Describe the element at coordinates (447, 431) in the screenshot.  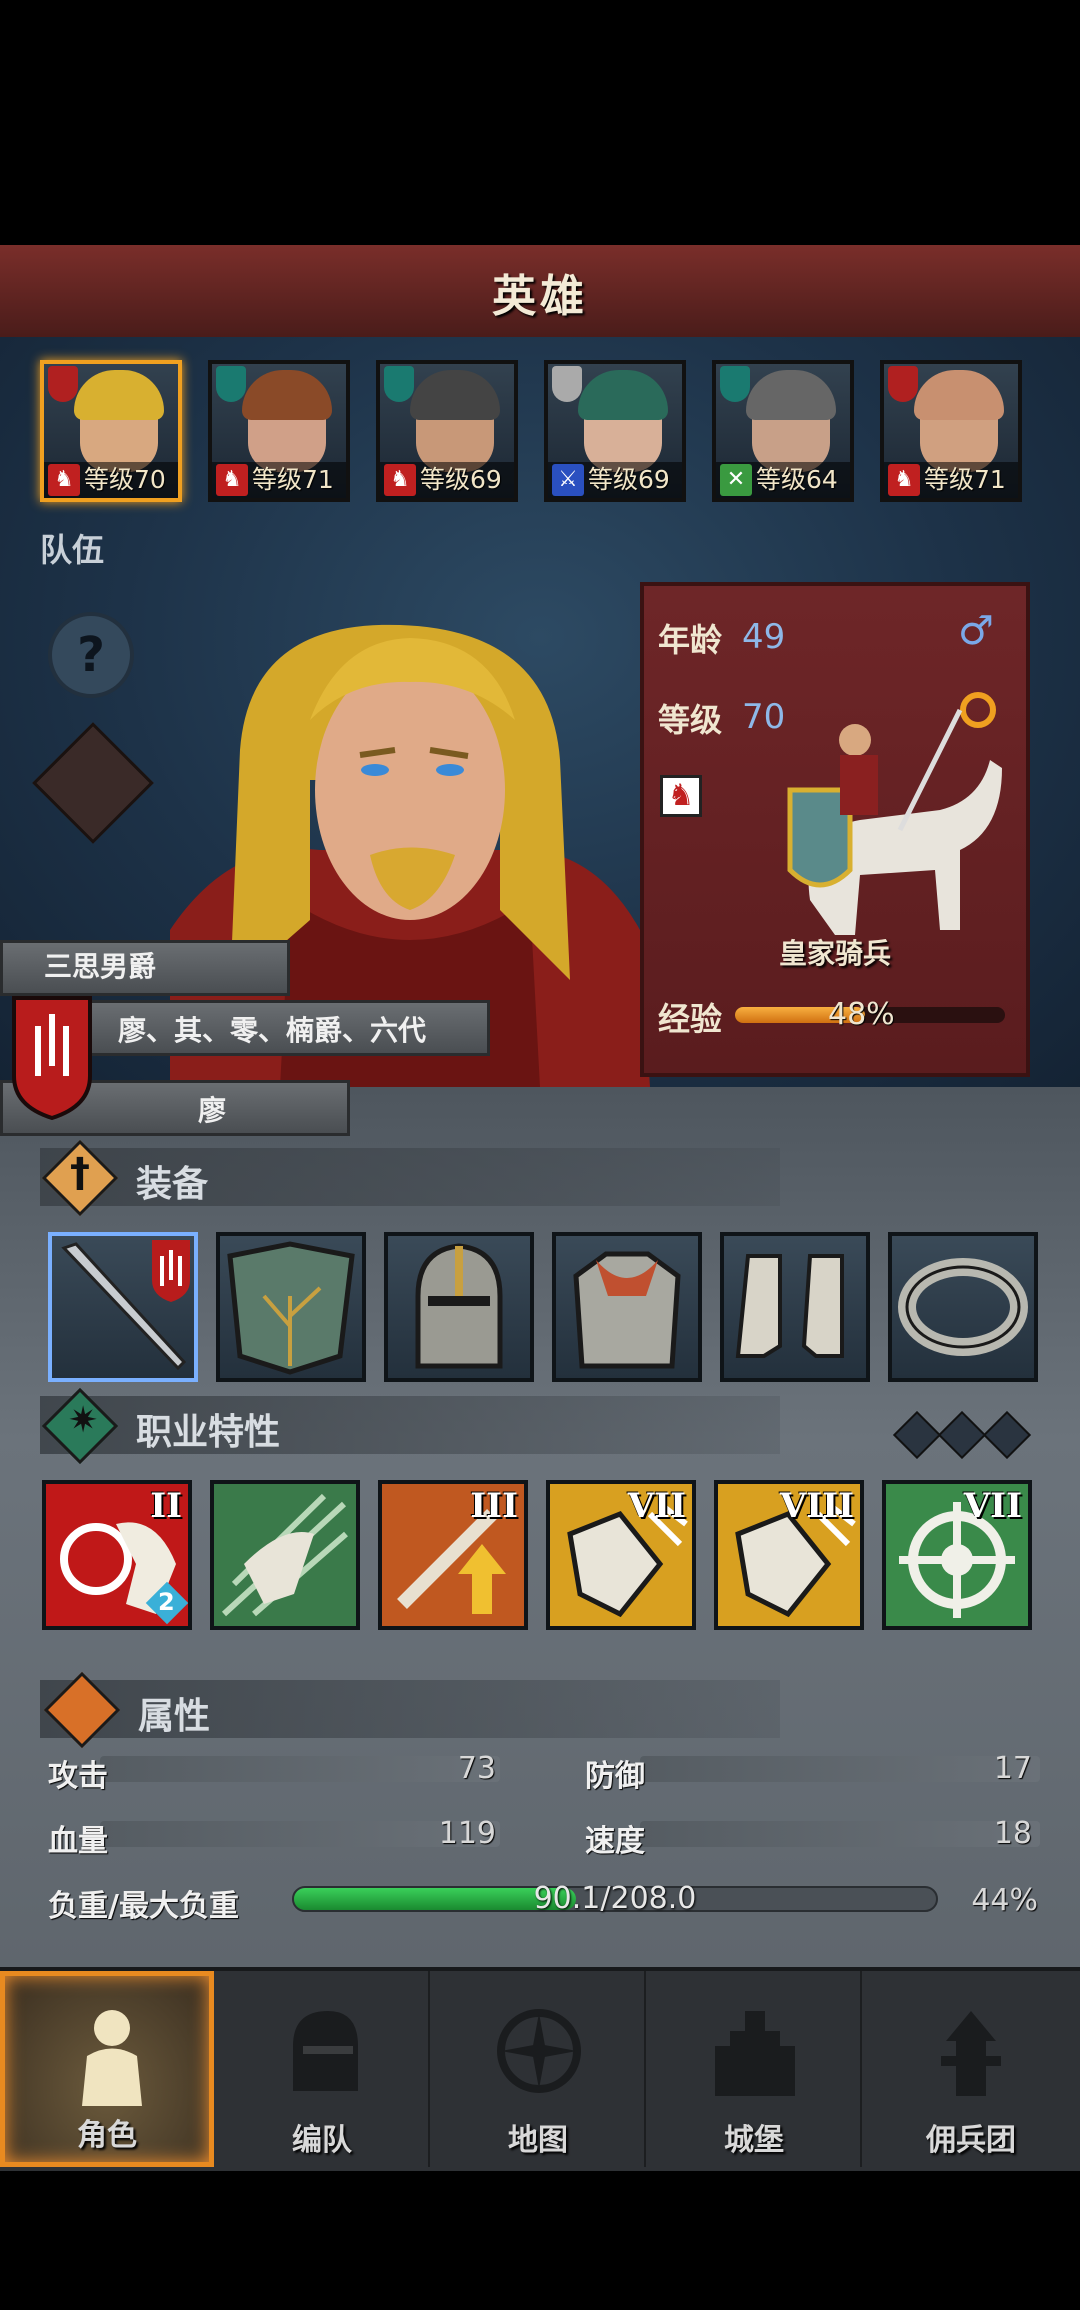
I see `hero-card-3: ♞ 等级69` at that location.